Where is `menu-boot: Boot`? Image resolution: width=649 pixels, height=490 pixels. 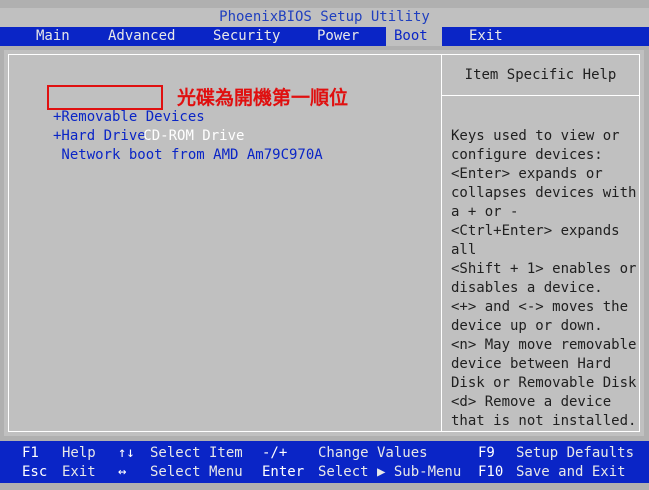
menu-boot: Boot is located at coordinates (414, 36).